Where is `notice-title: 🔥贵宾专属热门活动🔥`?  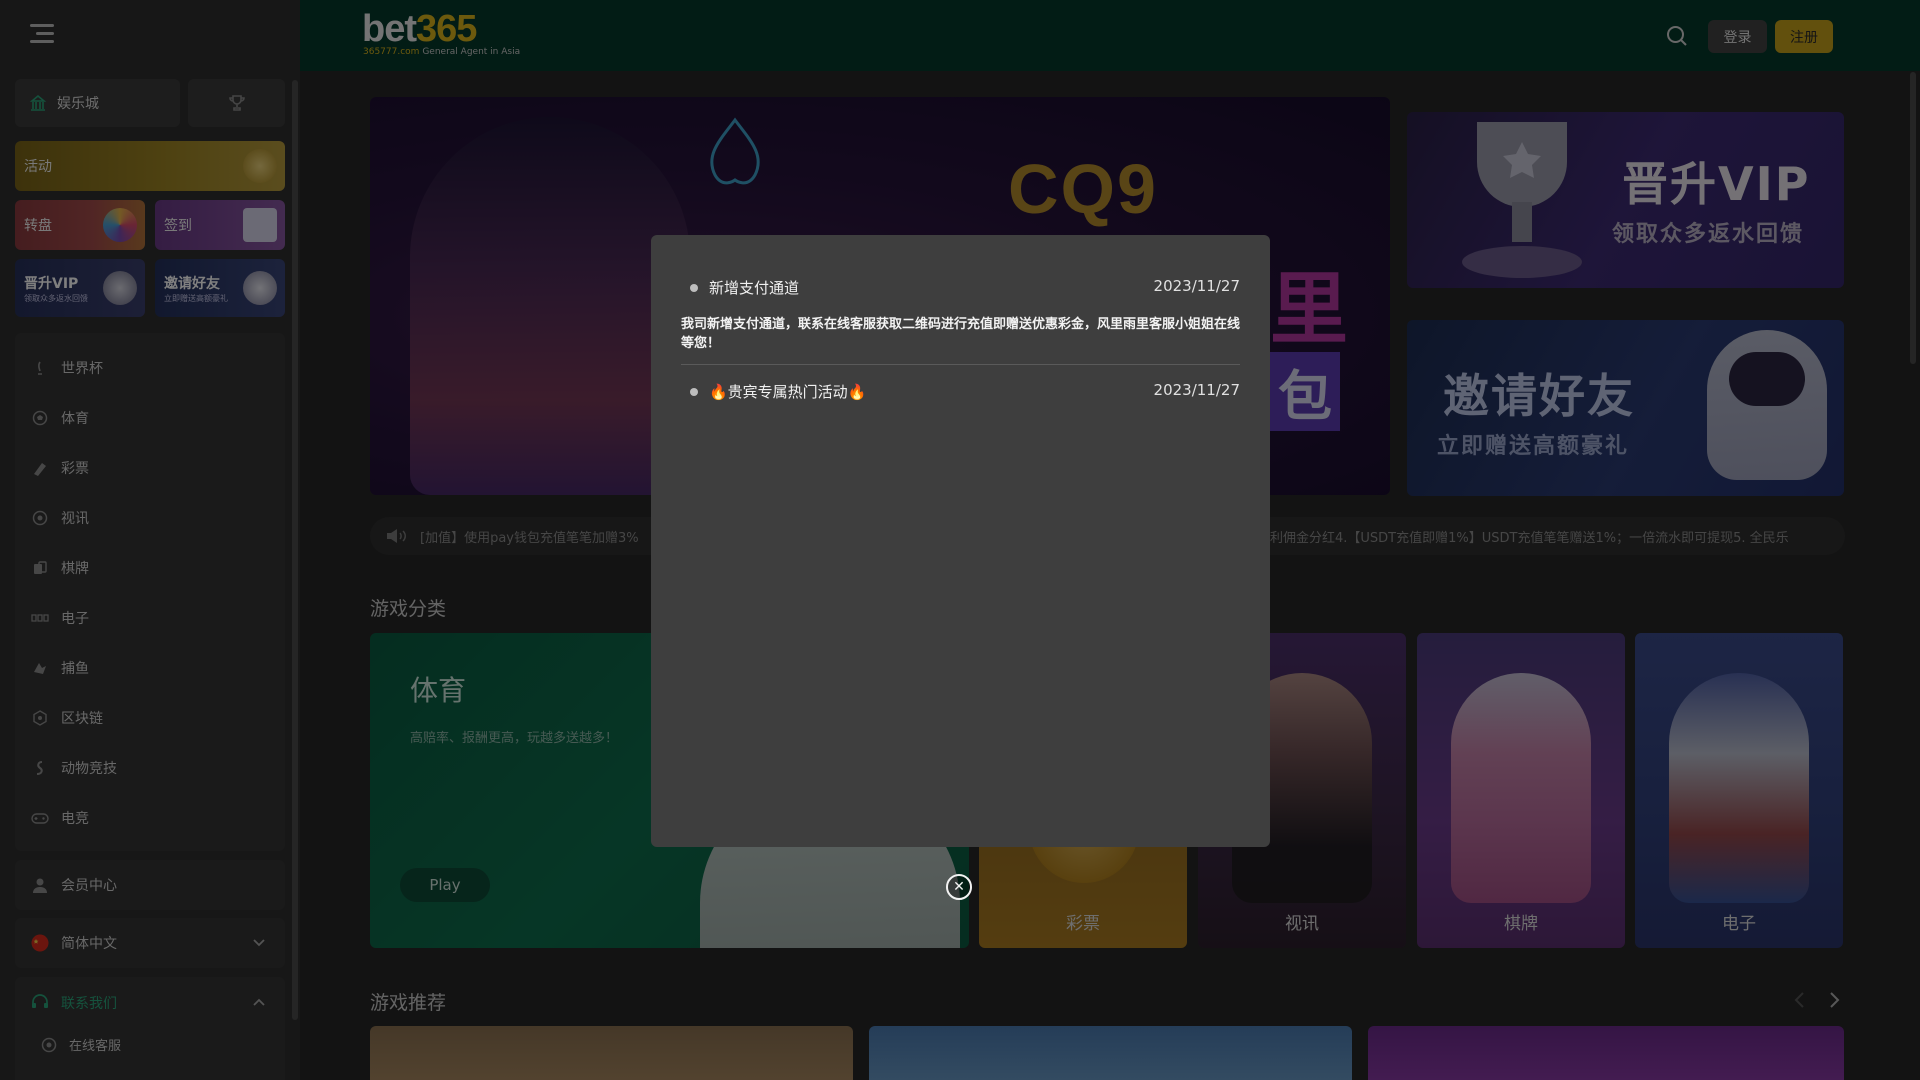
notice-title: 🔥贵宾专属热门活动🔥 is located at coordinates (788, 392).